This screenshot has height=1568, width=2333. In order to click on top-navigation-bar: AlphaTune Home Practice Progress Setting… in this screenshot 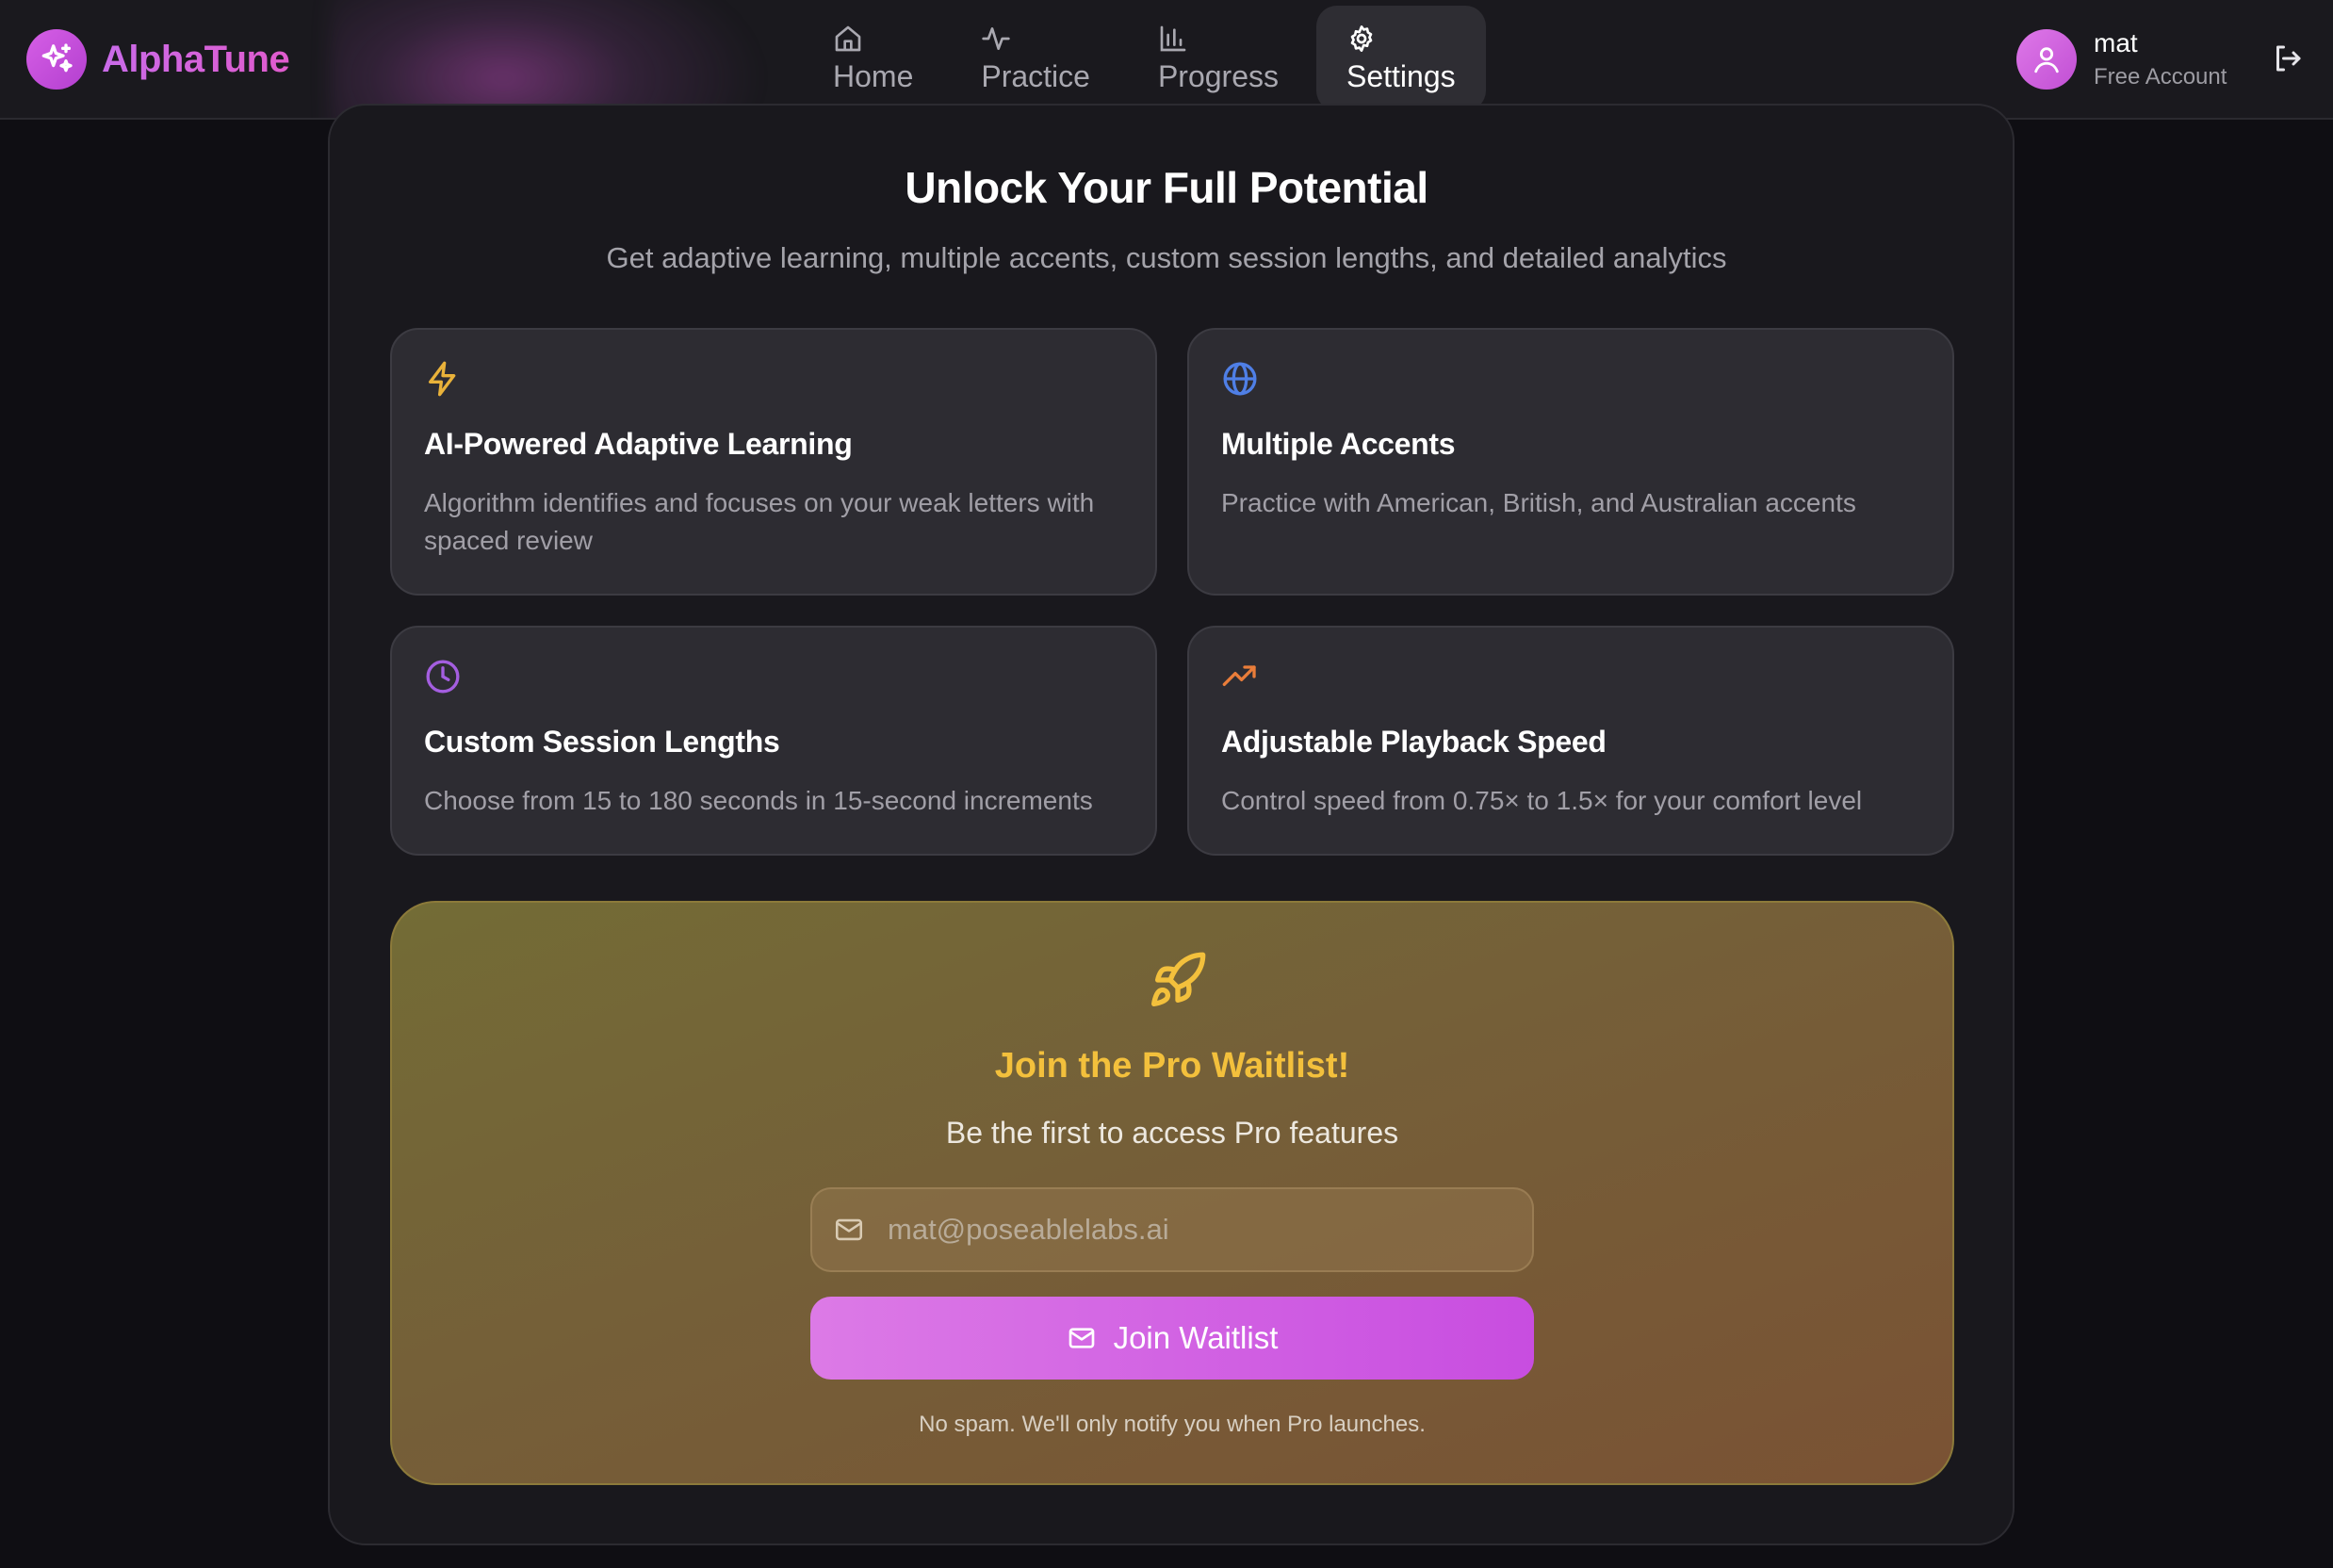, I will do `click(1166, 60)`.